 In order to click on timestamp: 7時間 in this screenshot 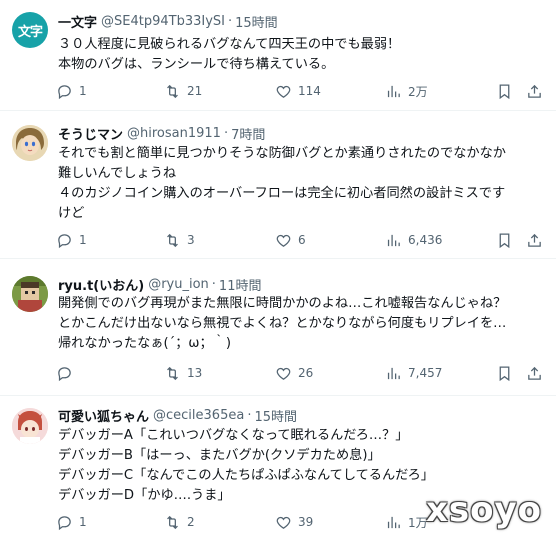, I will do `click(248, 133)`.